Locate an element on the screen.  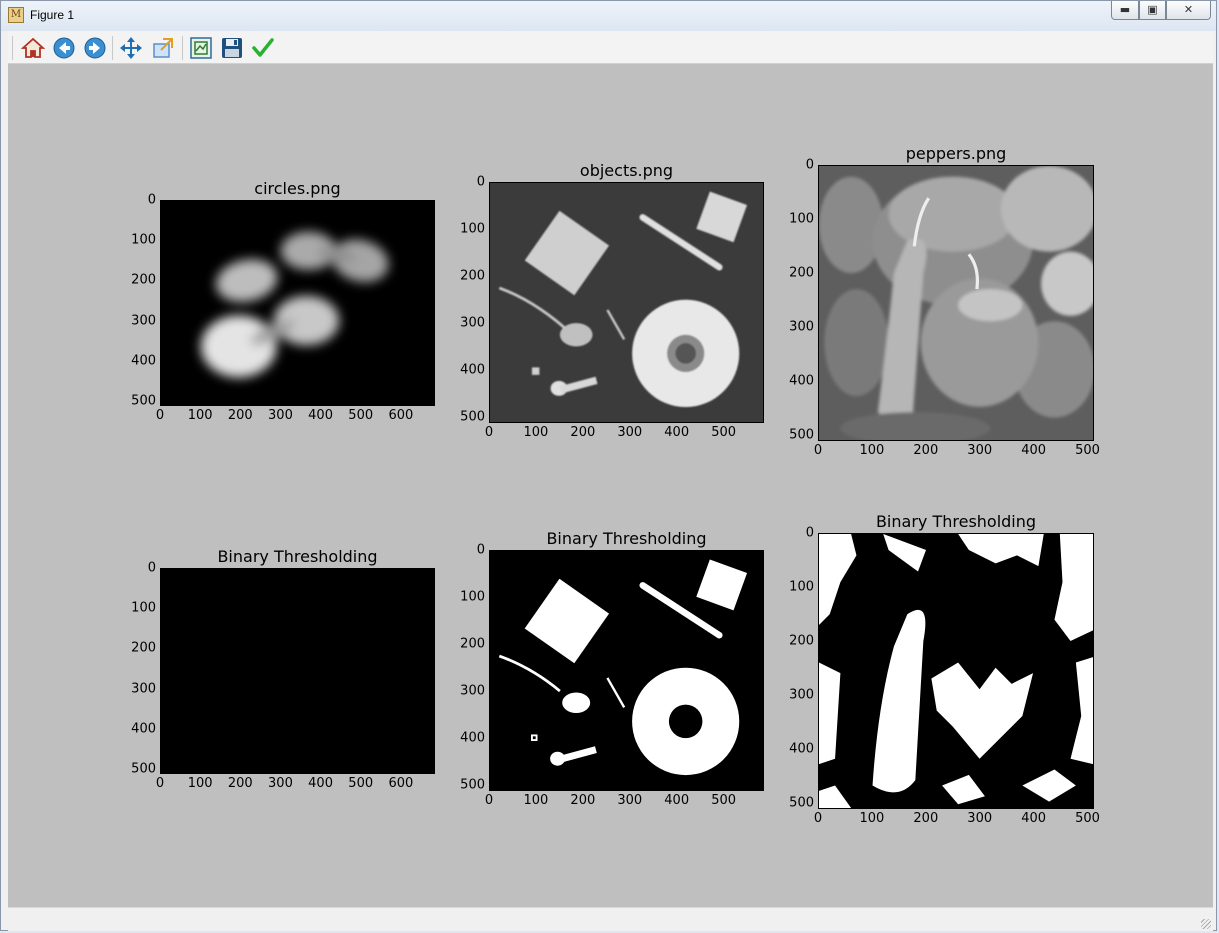
window-title: Figure 1 is located at coordinates (52, 15).